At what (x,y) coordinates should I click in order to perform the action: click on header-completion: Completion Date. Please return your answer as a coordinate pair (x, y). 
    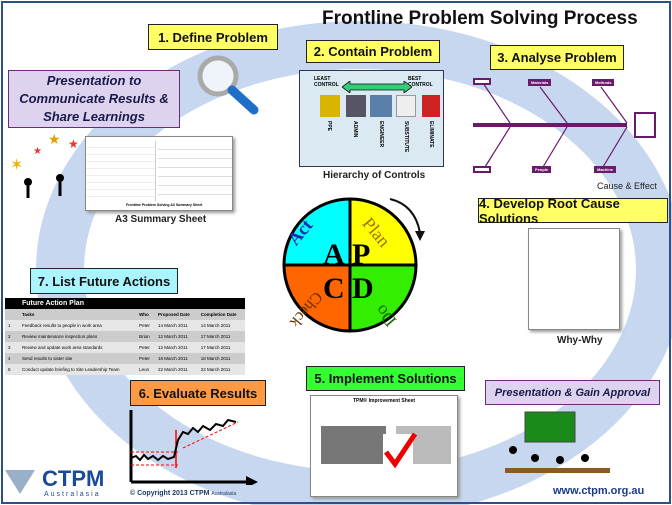
    Looking at the image, I should click on (218, 314).